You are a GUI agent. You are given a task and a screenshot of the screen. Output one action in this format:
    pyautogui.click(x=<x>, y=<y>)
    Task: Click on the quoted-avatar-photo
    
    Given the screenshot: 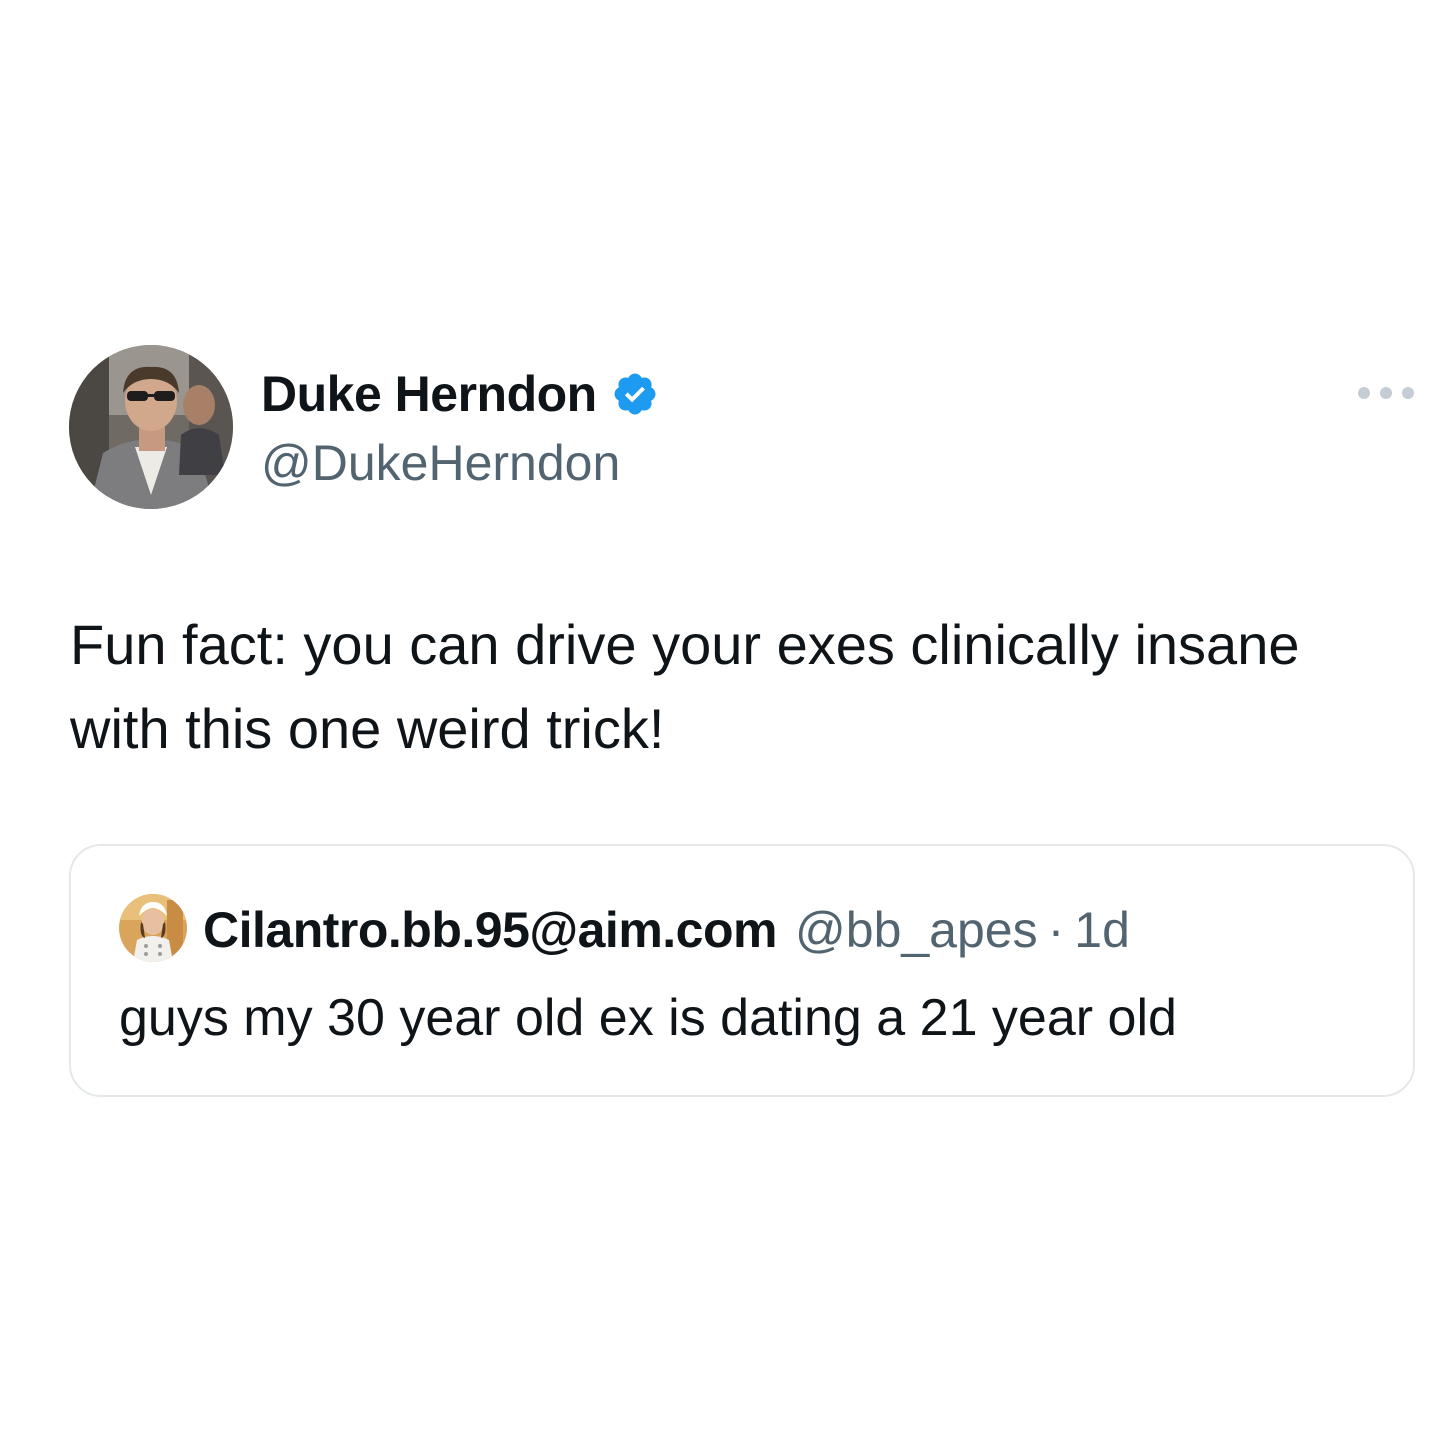 What is the action you would take?
    pyautogui.click(x=153, y=928)
    